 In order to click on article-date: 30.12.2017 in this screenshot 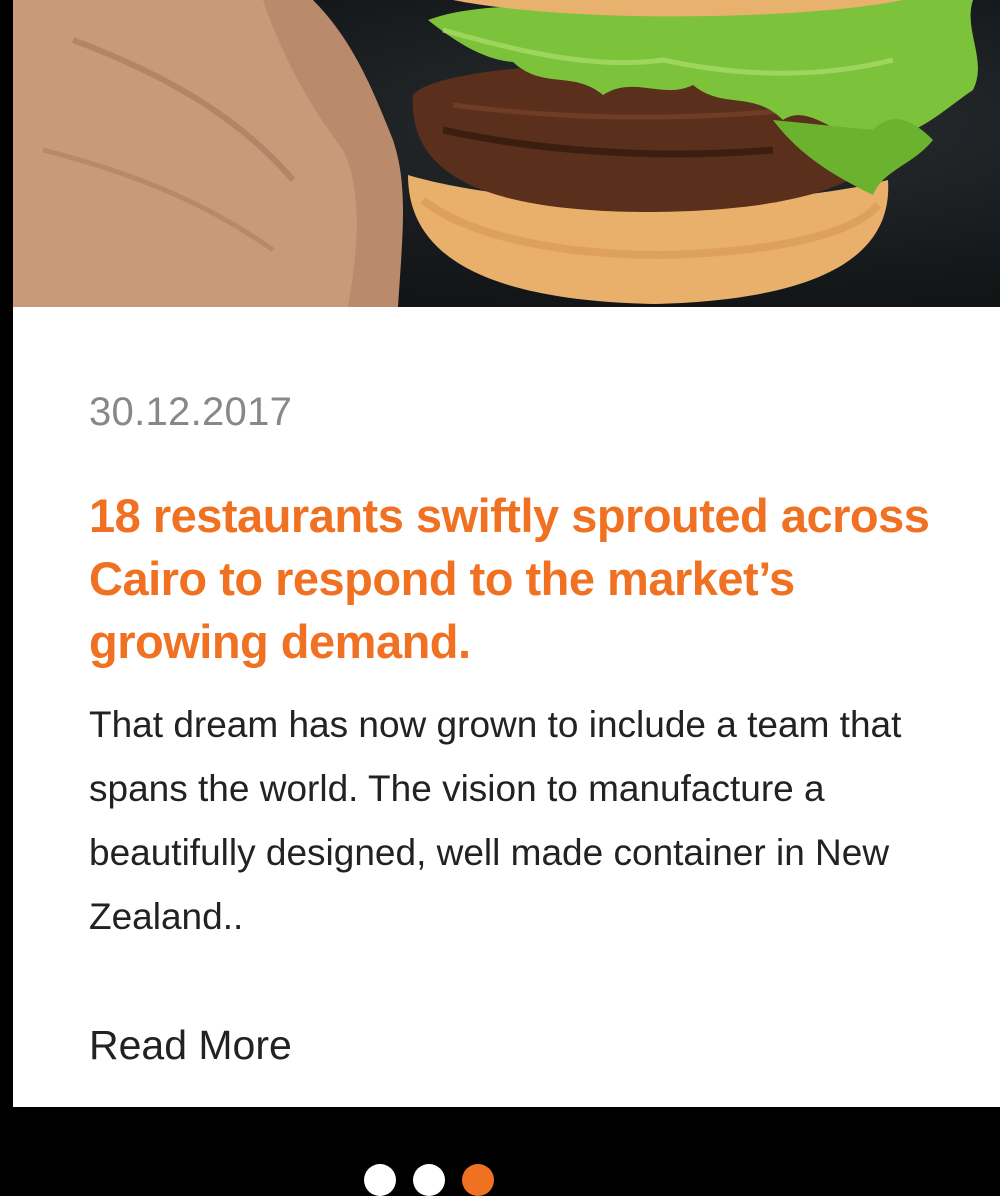, I will do `click(191, 412)`.